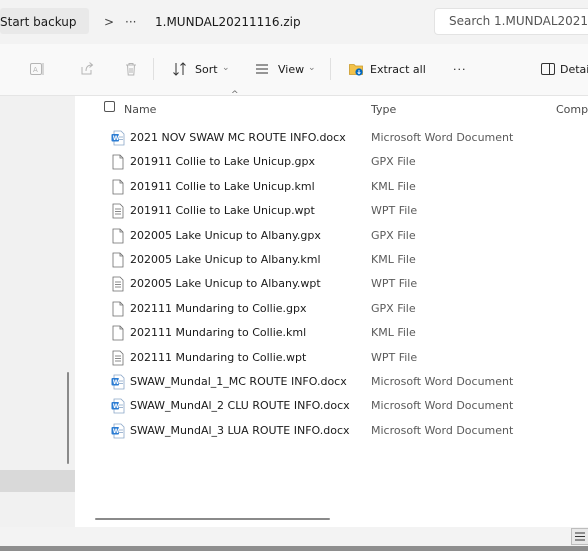 The height and width of the screenshot is (551, 588). I want to click on view-chevron-down-icon: ⌄, so click(312, 68).